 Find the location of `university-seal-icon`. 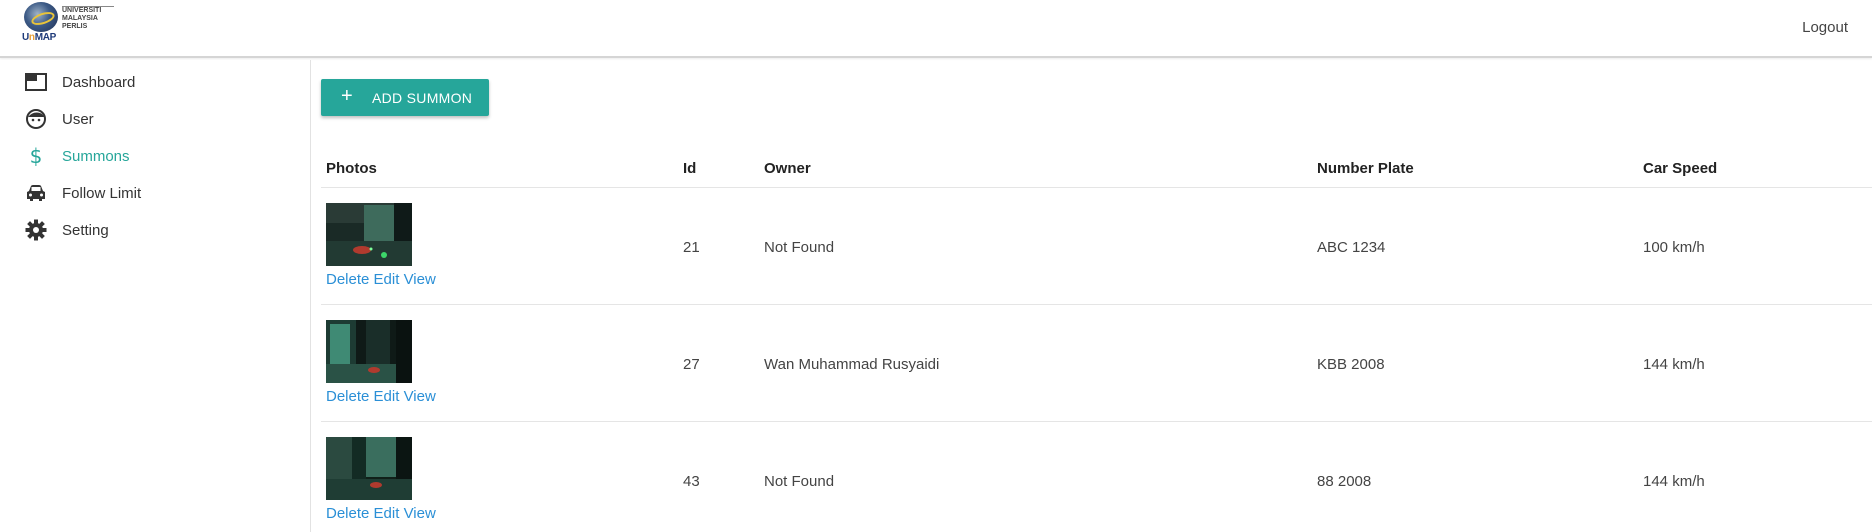

university-seal-icon is located at coordinates (41, 17).